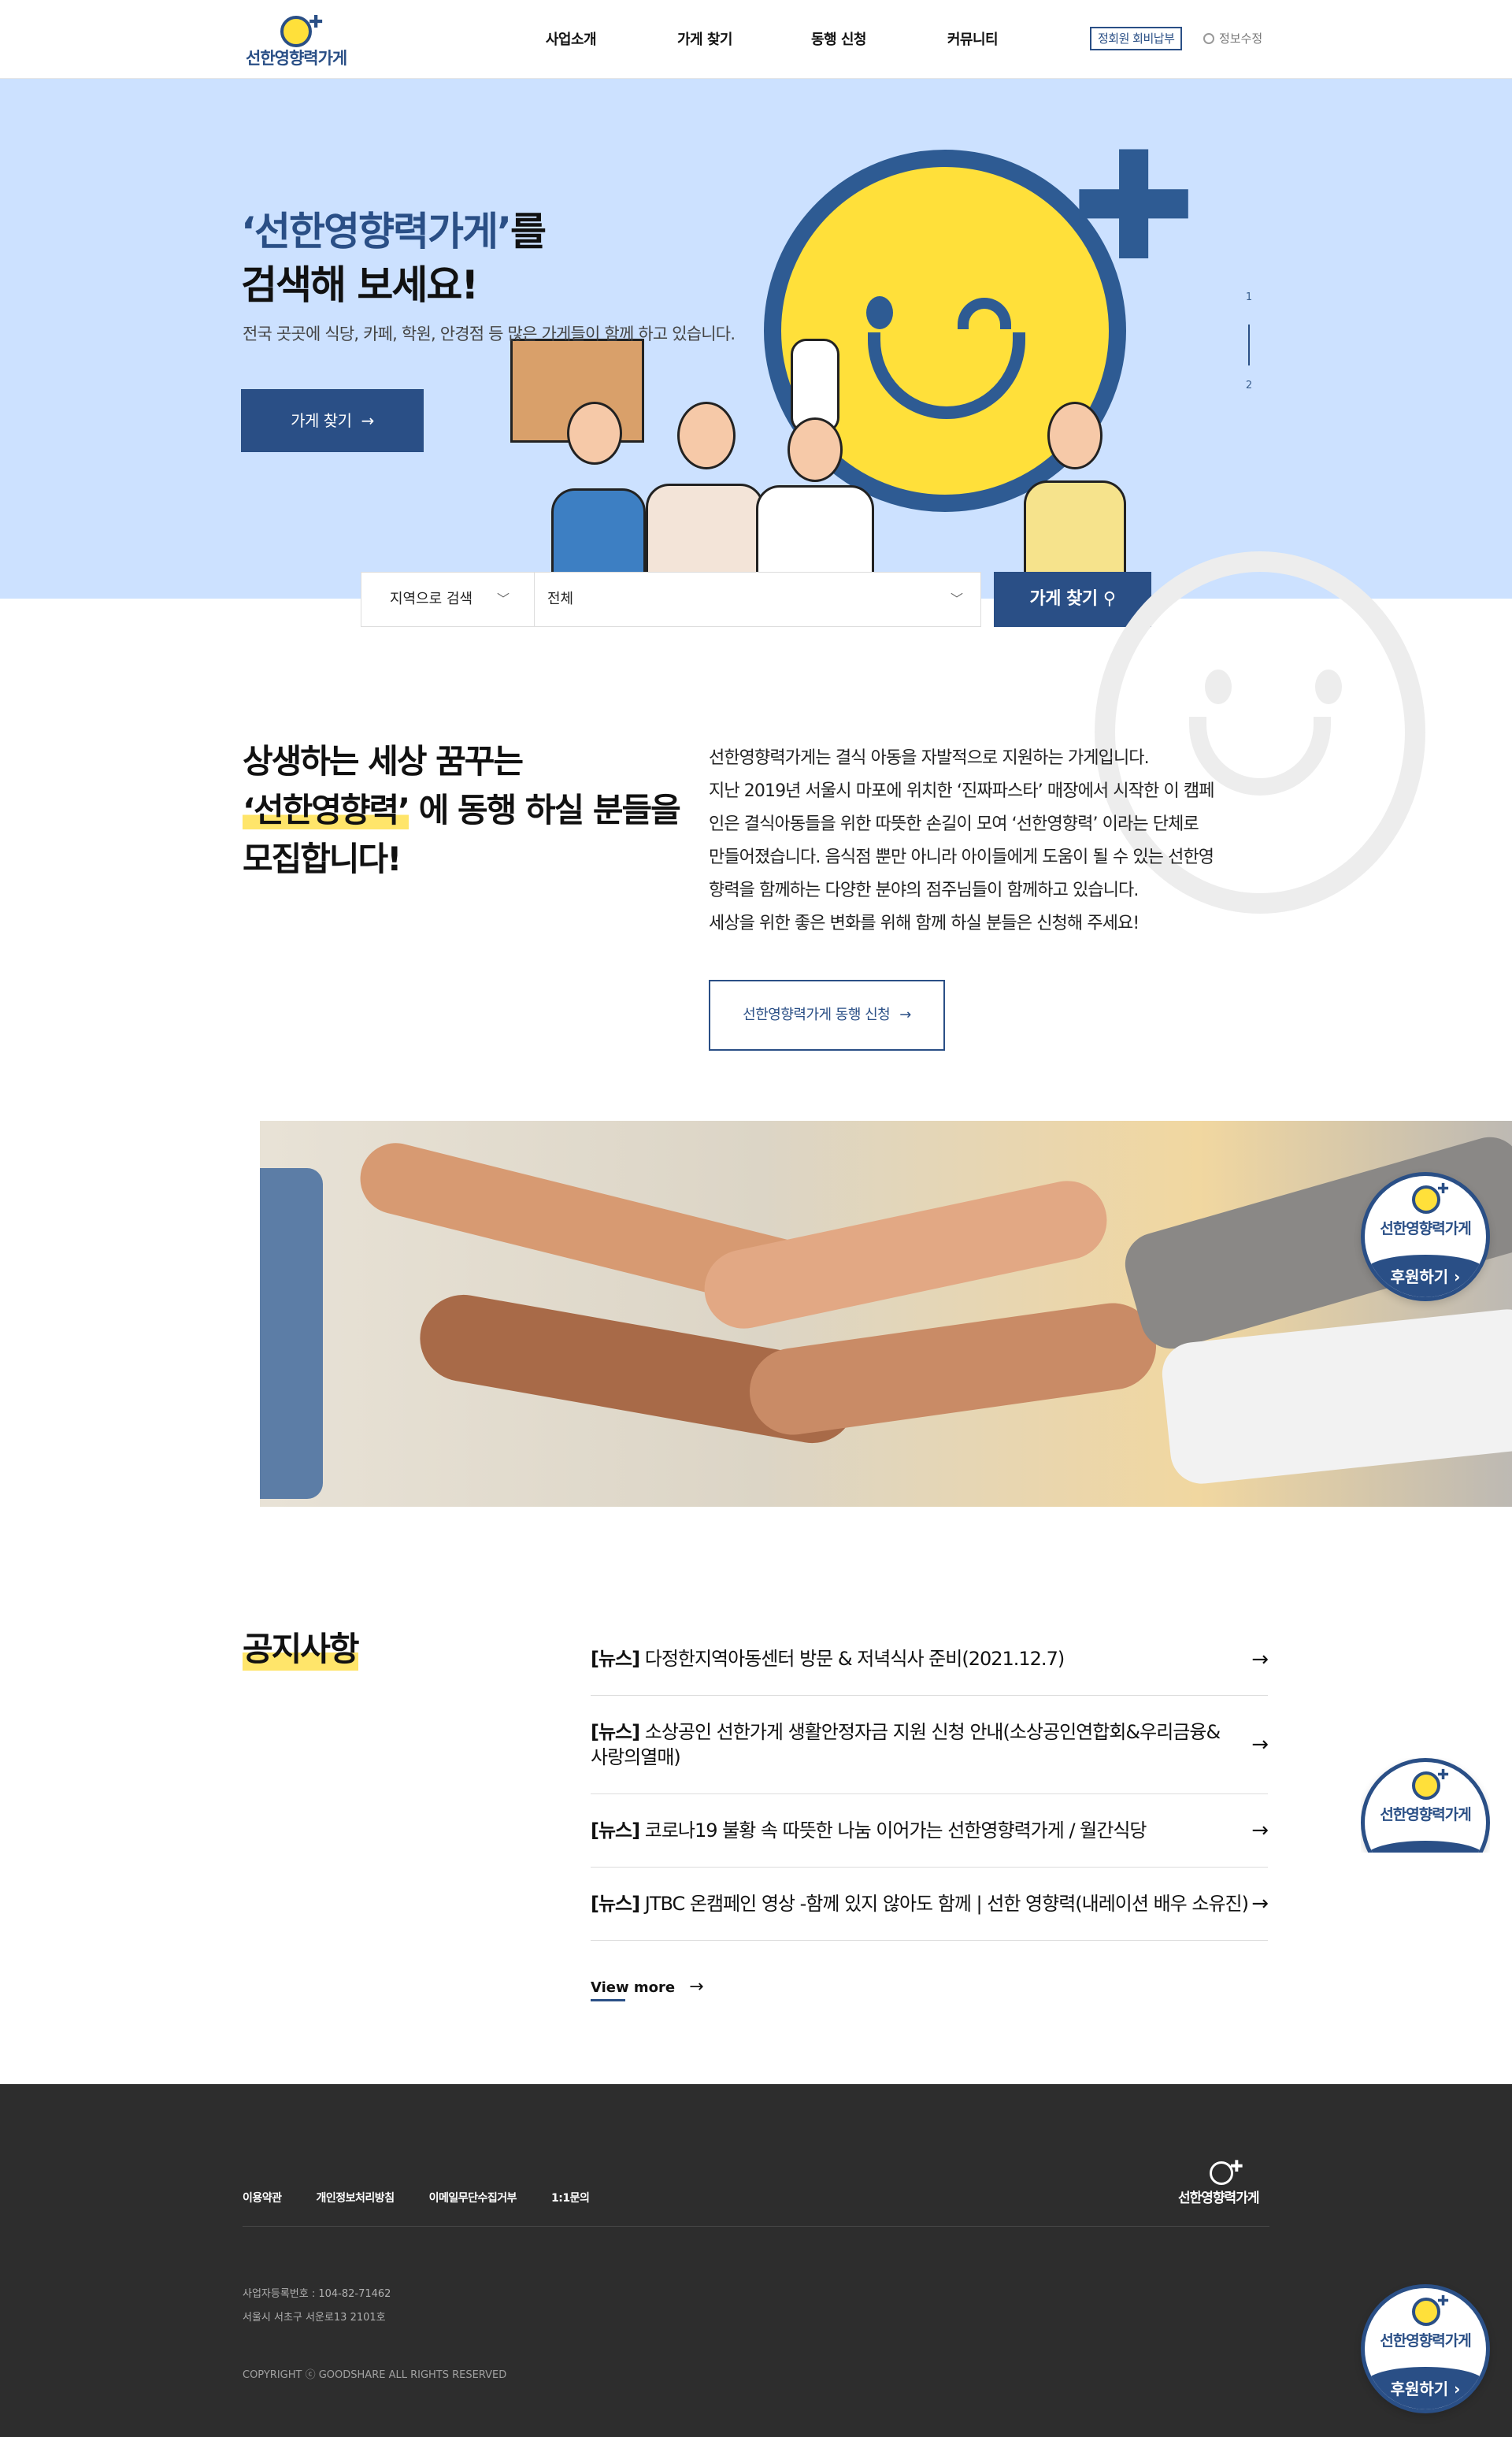  I want to click on apply-store-button: 선한영향력가게 동행 신청 →, so click(827, 1015).